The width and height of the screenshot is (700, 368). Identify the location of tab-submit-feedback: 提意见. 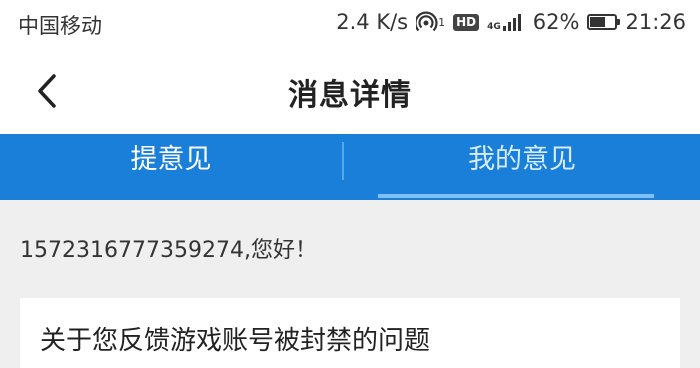
(171, 167).